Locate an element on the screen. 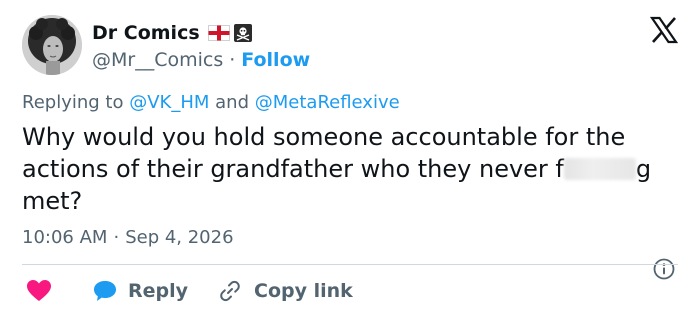 This screenshot has width=700, height=318. tweet-date: Sep 4, 2026 is located at coordinates (179, 237).